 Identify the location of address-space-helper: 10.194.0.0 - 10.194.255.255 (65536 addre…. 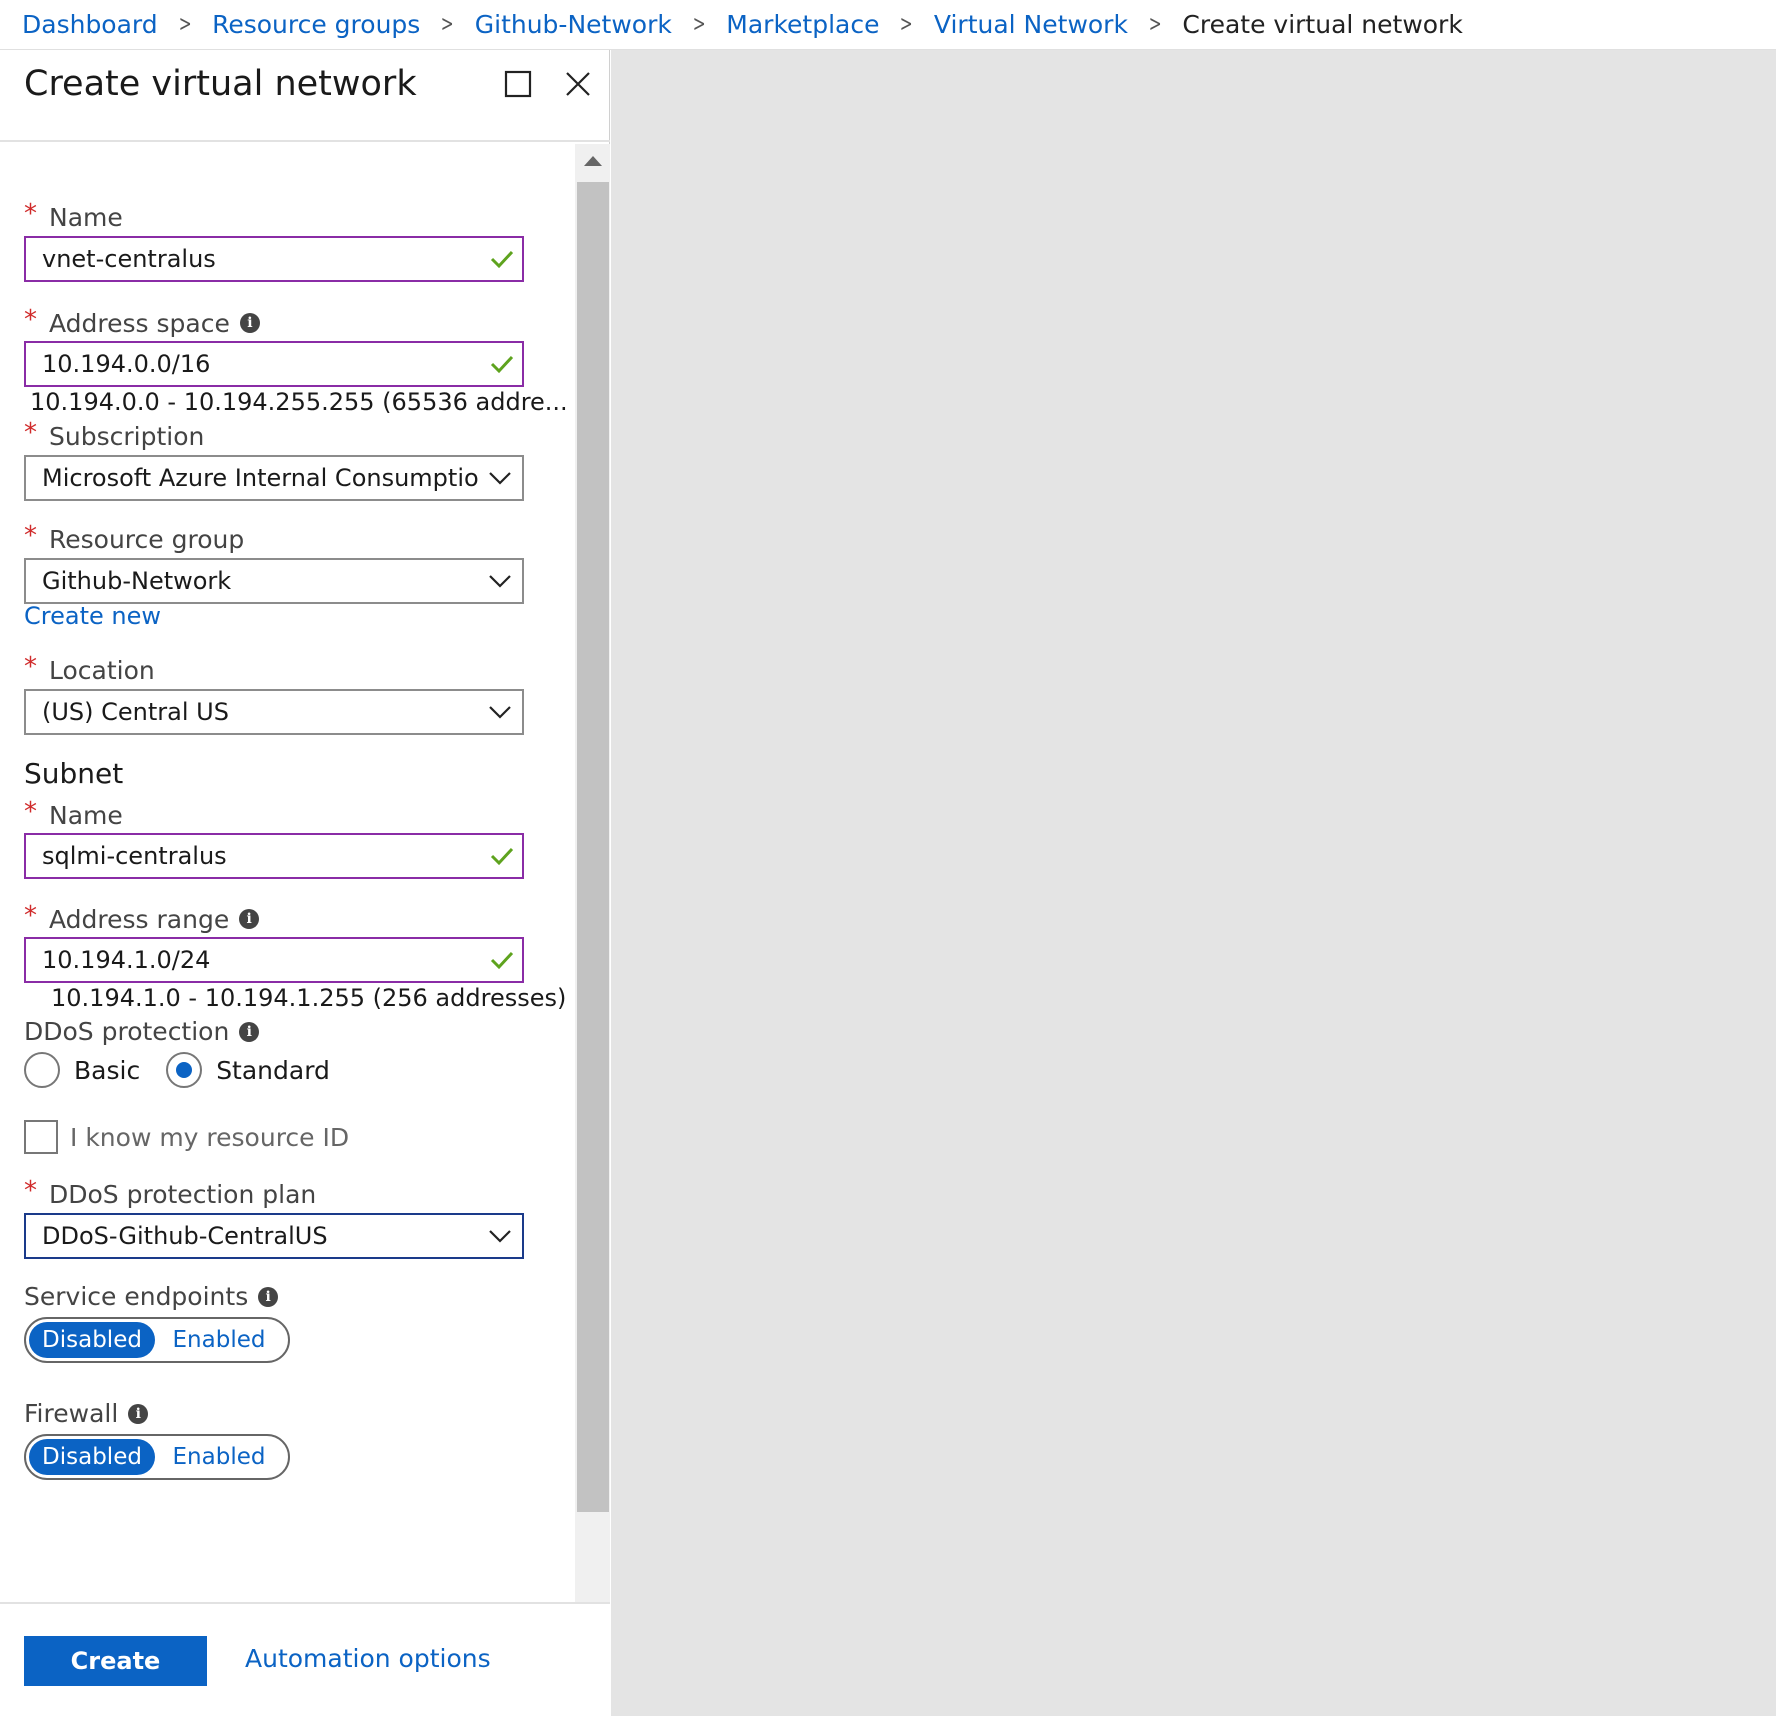
(299, 402).